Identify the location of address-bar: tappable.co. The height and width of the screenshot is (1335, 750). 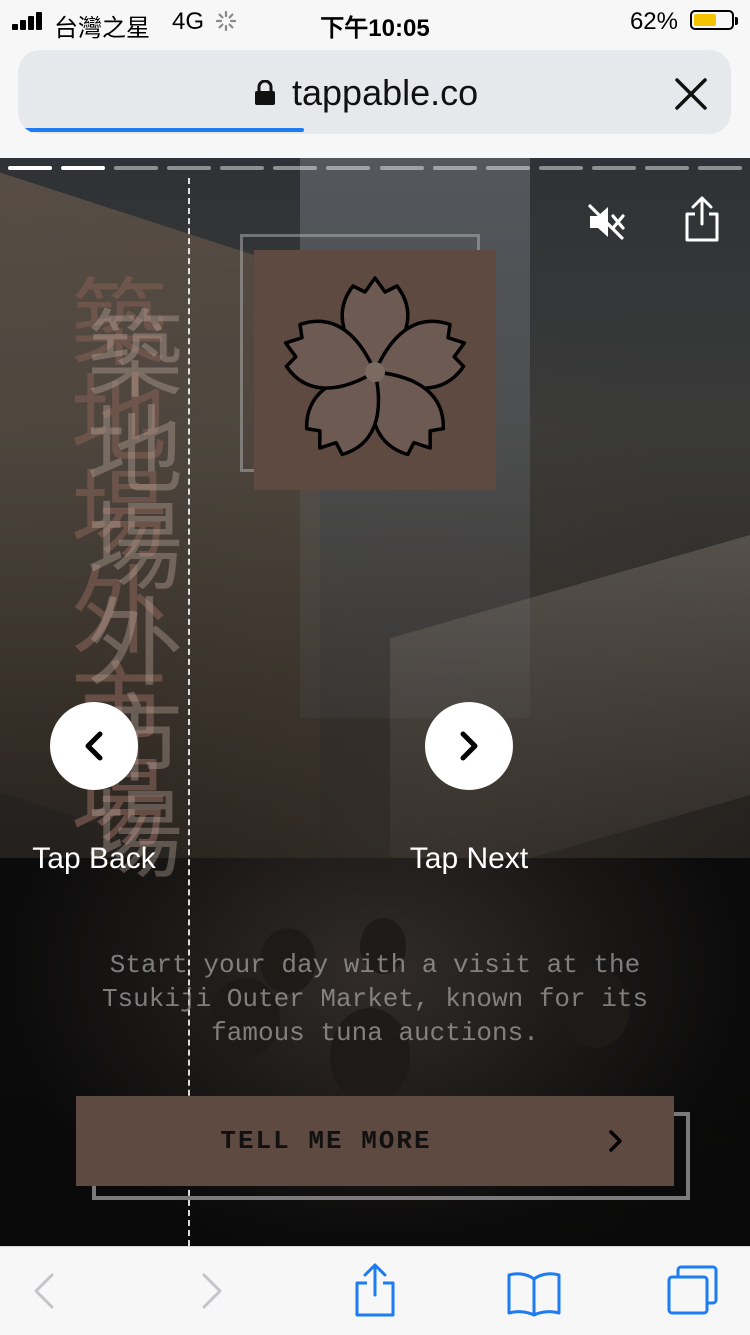
(374, 92).